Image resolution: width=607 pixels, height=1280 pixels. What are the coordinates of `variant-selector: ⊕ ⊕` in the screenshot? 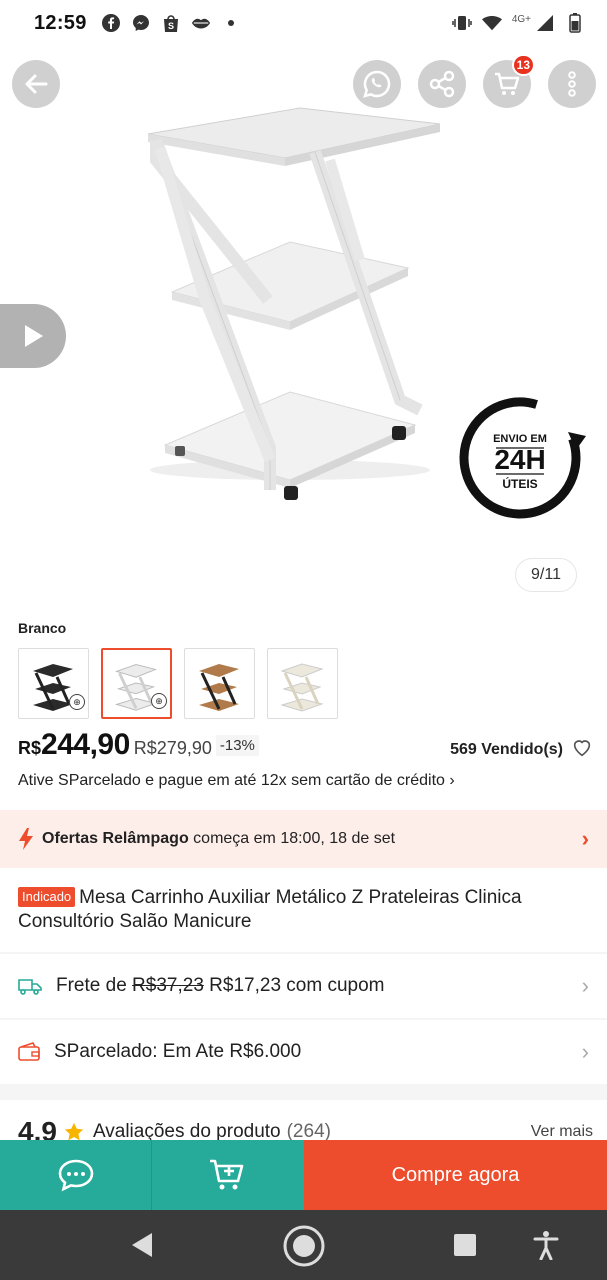 It's located at (178, 683).